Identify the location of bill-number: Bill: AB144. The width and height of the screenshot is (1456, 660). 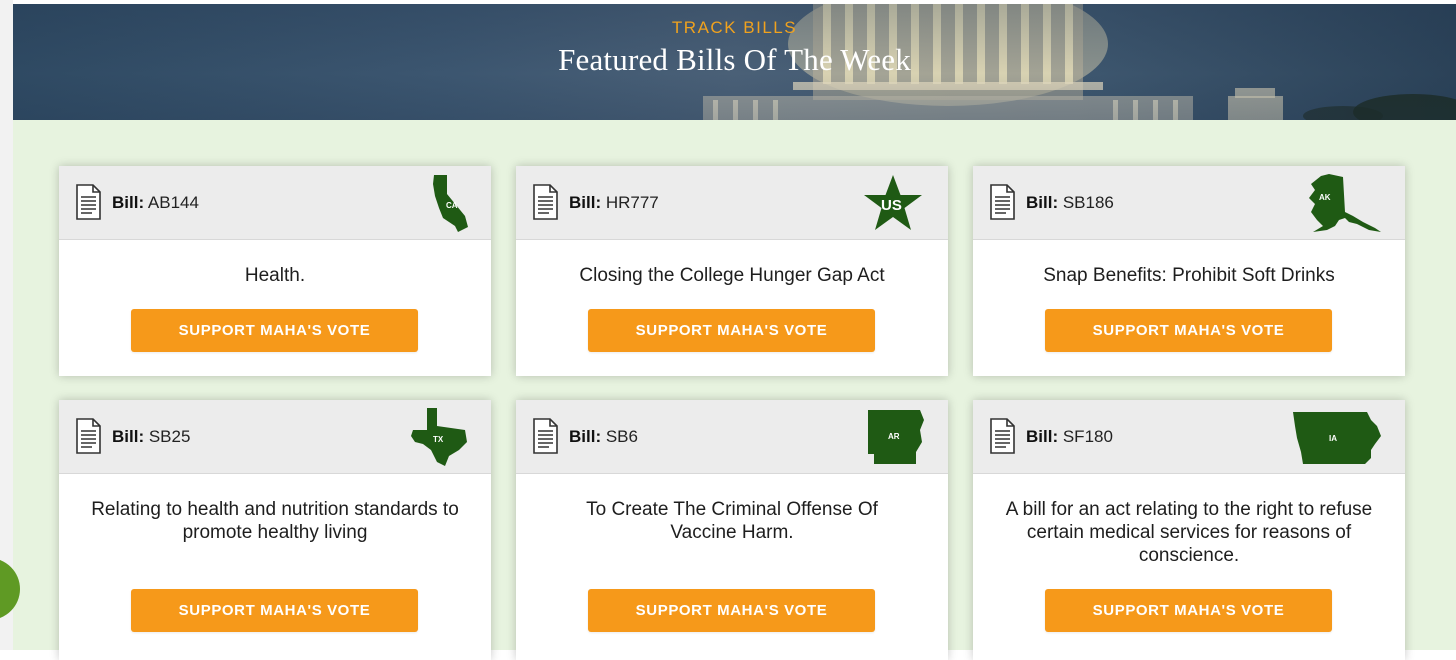
(155, 203).